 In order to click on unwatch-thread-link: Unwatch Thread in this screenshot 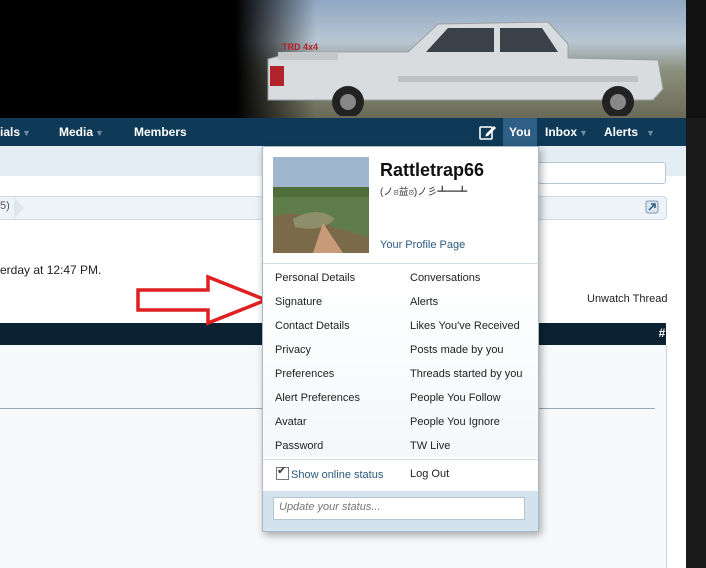, I will do `click(627, 299)`.